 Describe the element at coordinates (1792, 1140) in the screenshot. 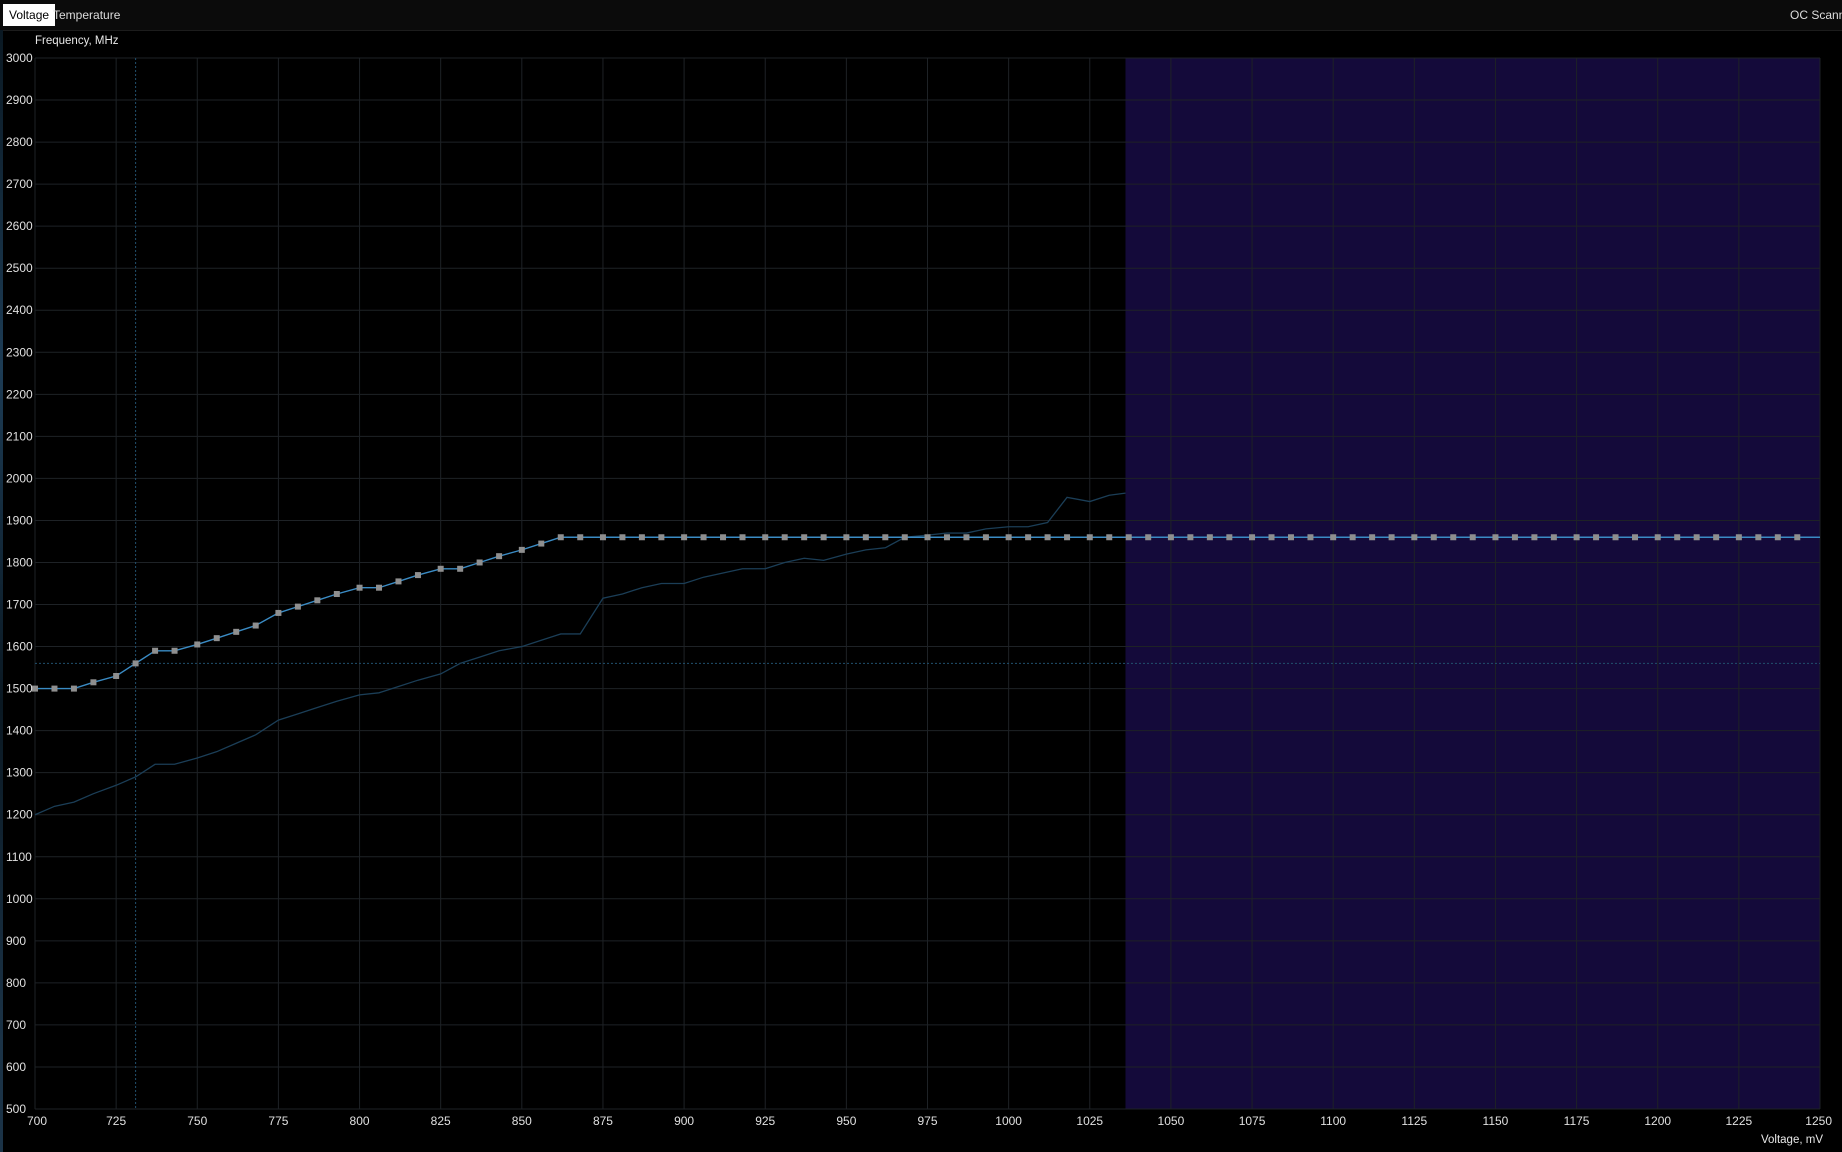

I see `x-axis-title: Voltage, mV` at that location.